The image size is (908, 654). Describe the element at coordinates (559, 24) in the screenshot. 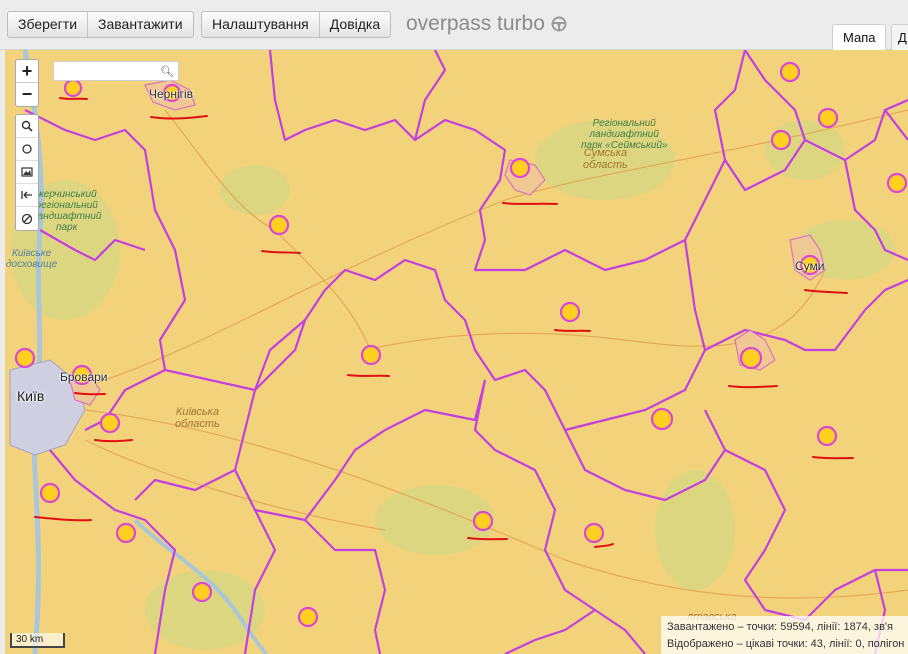

I see `steering-wheel-icon` at that location.